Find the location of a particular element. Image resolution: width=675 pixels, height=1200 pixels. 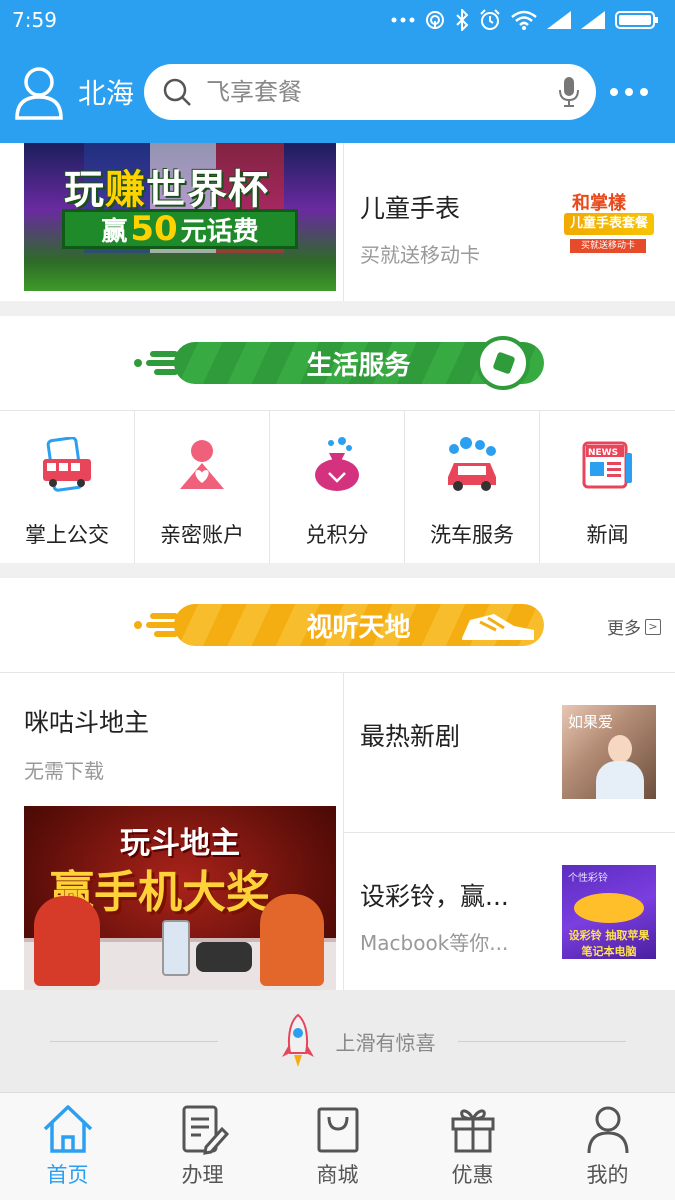

audio-visual-header: 视听天地 更多 > is located at coordinates (337, 625).